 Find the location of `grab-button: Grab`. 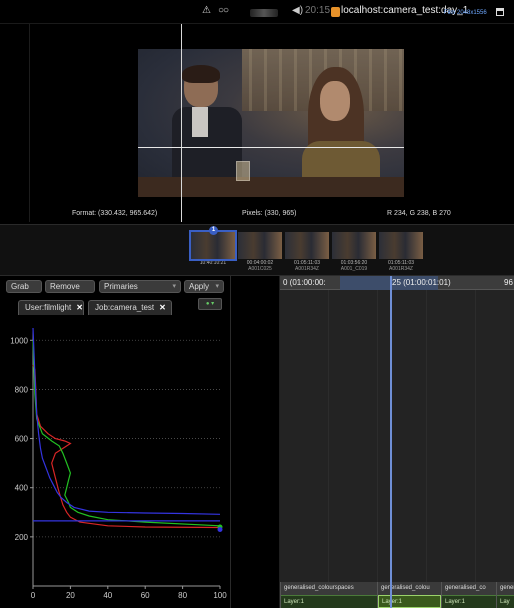

grab-button: Grab is located at coordinates (24, 286).